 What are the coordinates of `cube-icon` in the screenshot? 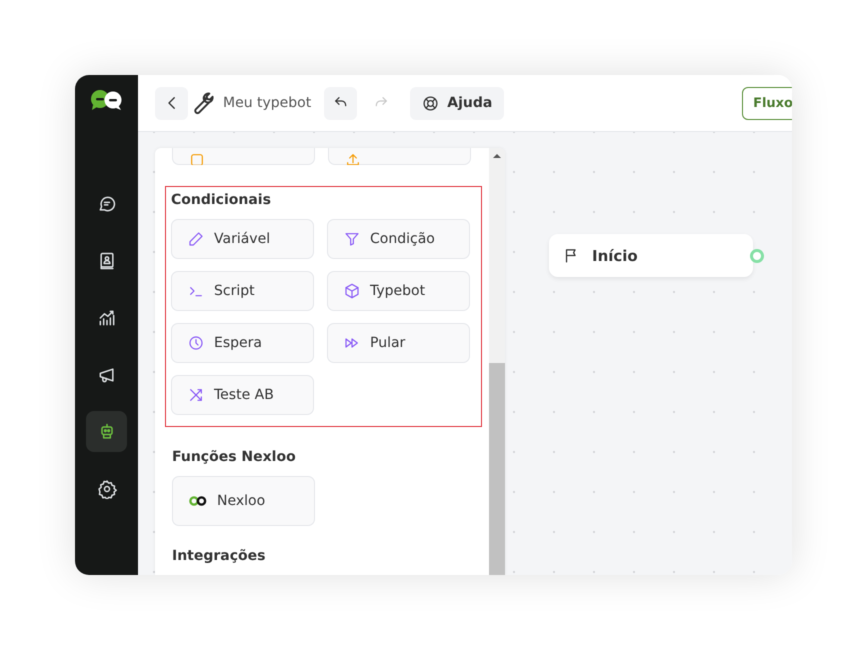 It's located at (352, 291).